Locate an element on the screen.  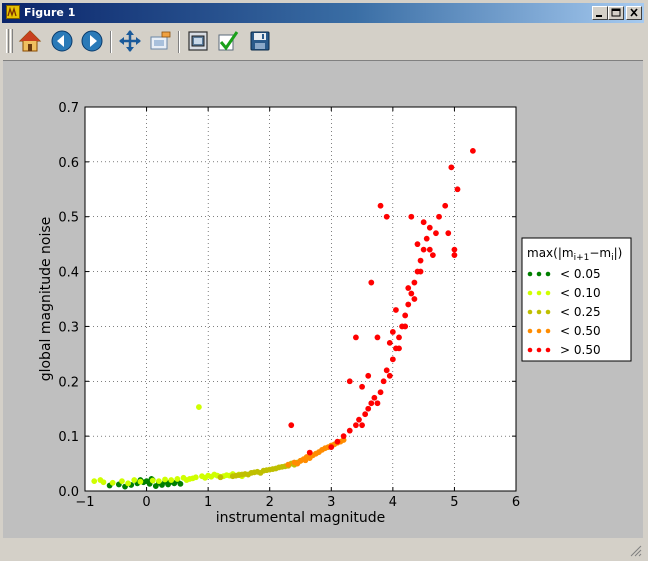
minimize-button is located at coordinates (600, 13).